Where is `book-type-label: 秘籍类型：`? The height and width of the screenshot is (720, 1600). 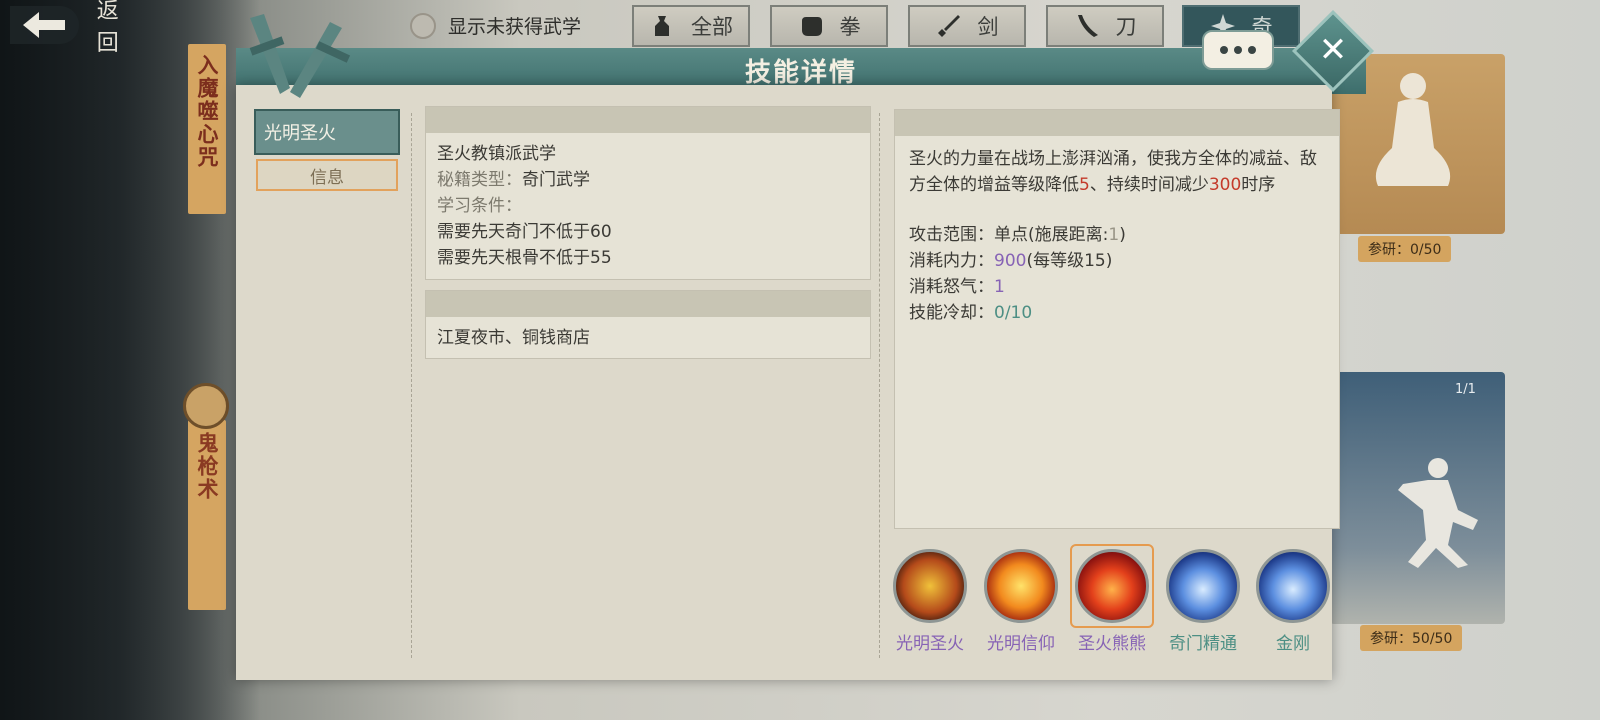 book-type-label: 秘籍类型： is located at coordinates (479, 180).